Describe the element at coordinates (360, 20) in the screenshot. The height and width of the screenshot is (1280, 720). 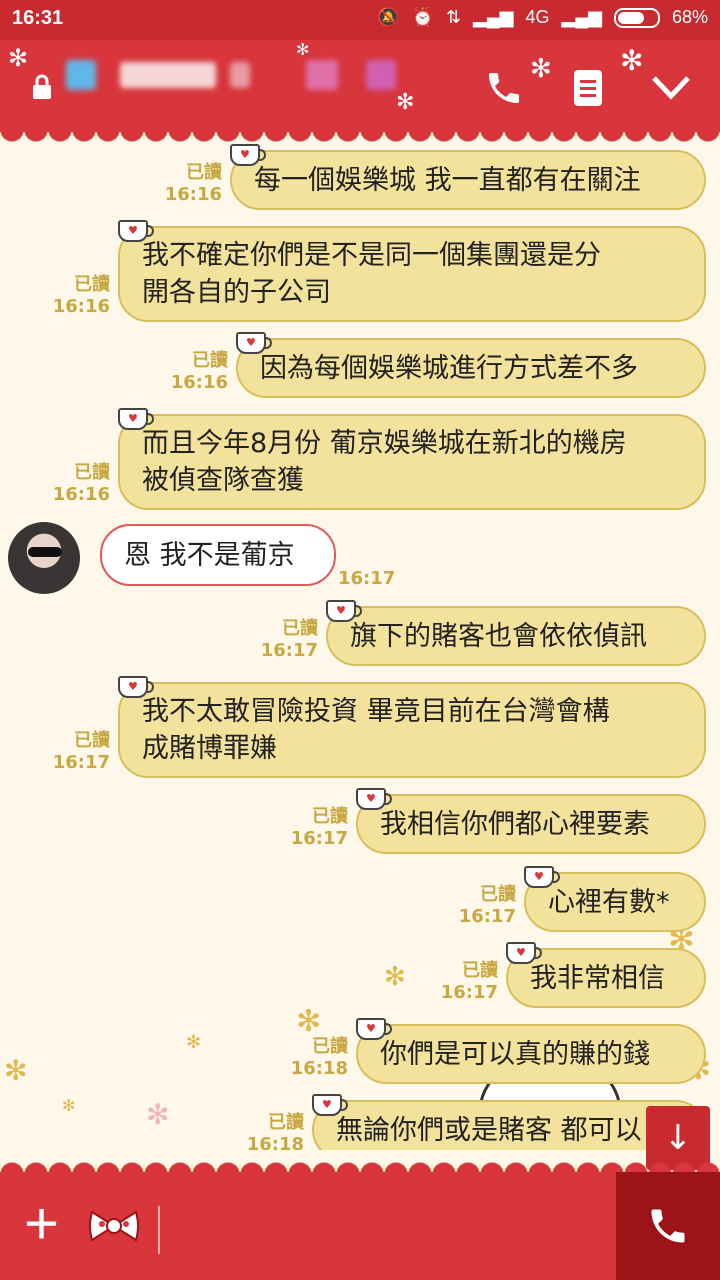
I see `status-bar: 16:31 🔕 ⏰ ⇅ ▂▄▆ 4G ▂▄▆ 68%` at that location.